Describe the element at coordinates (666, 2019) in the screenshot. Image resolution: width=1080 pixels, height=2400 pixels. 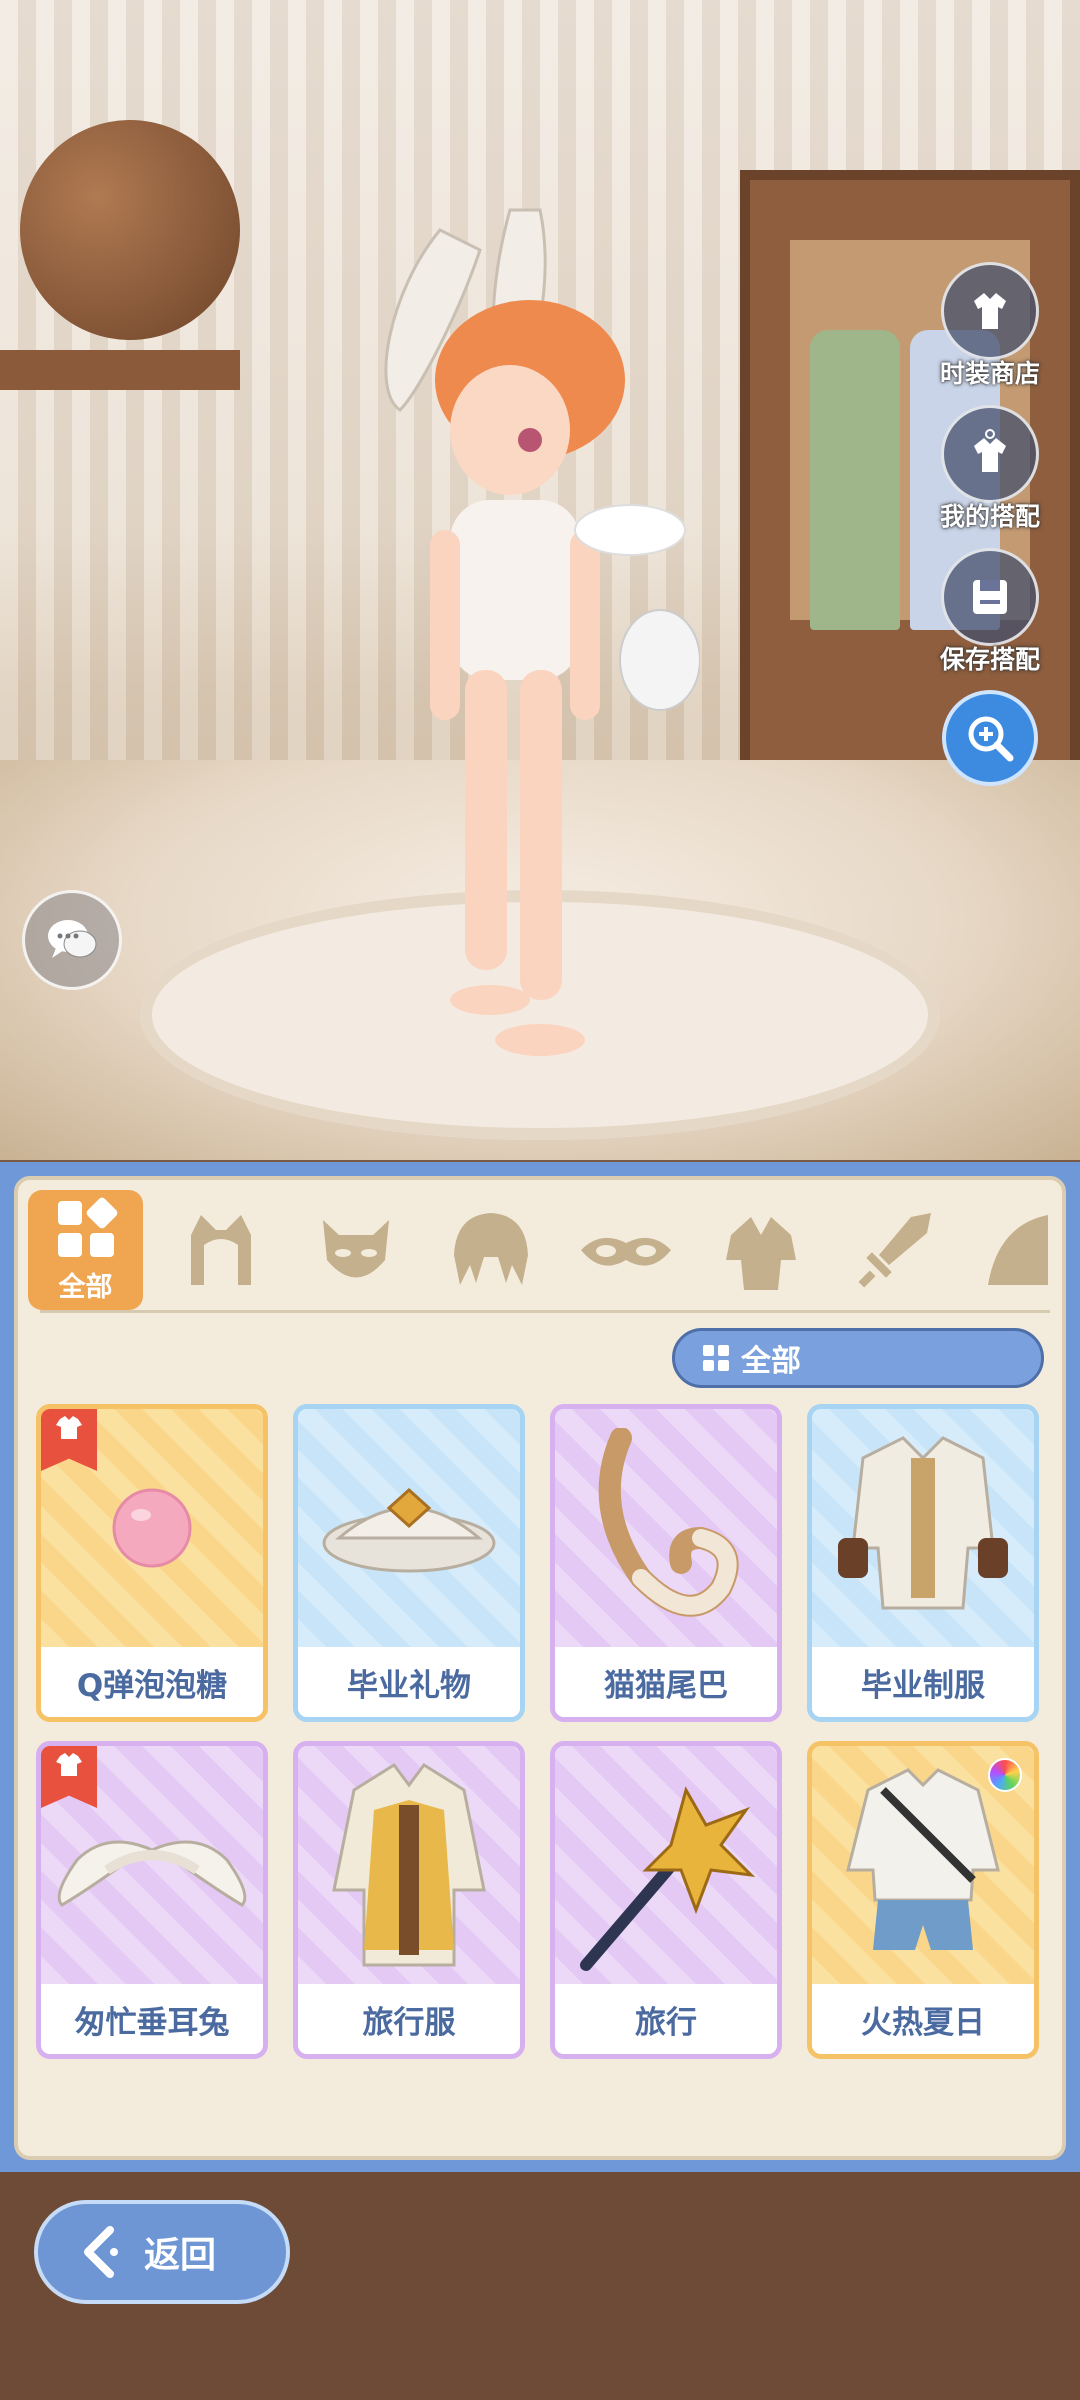
I see `item-name: 旅行` at that location.